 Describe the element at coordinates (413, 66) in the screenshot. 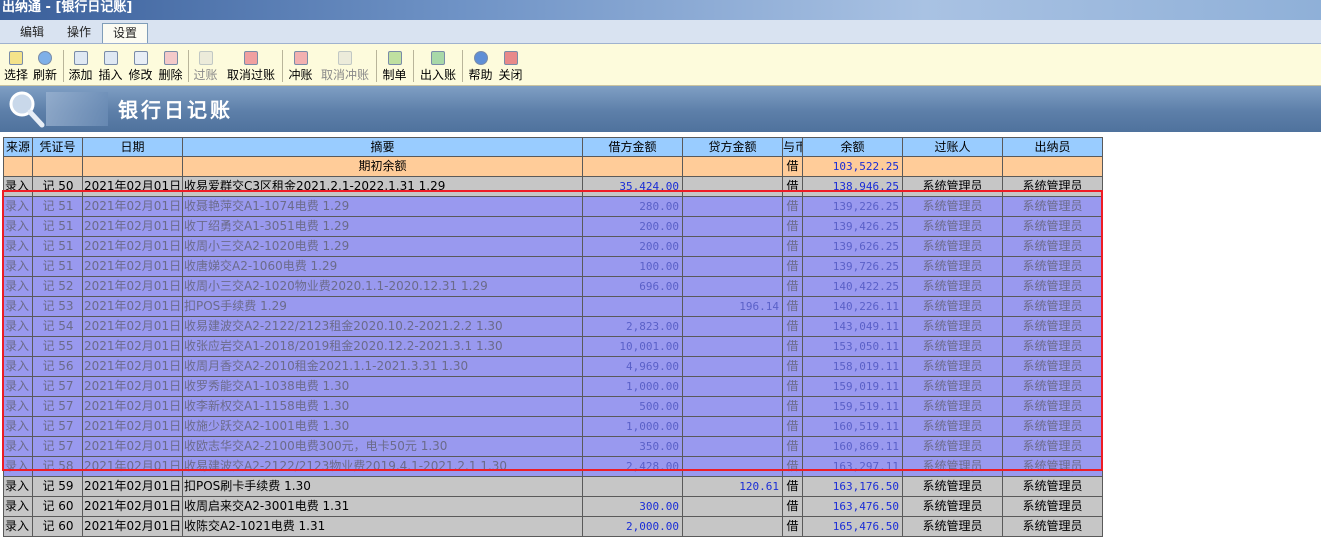

I see `toolbar-separator` at that location.